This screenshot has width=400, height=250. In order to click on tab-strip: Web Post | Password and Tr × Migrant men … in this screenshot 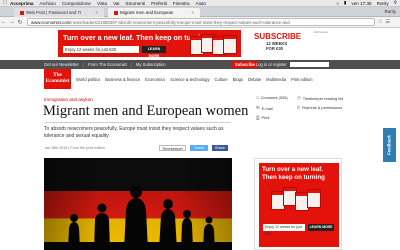, I will do `click(200, 12)`.